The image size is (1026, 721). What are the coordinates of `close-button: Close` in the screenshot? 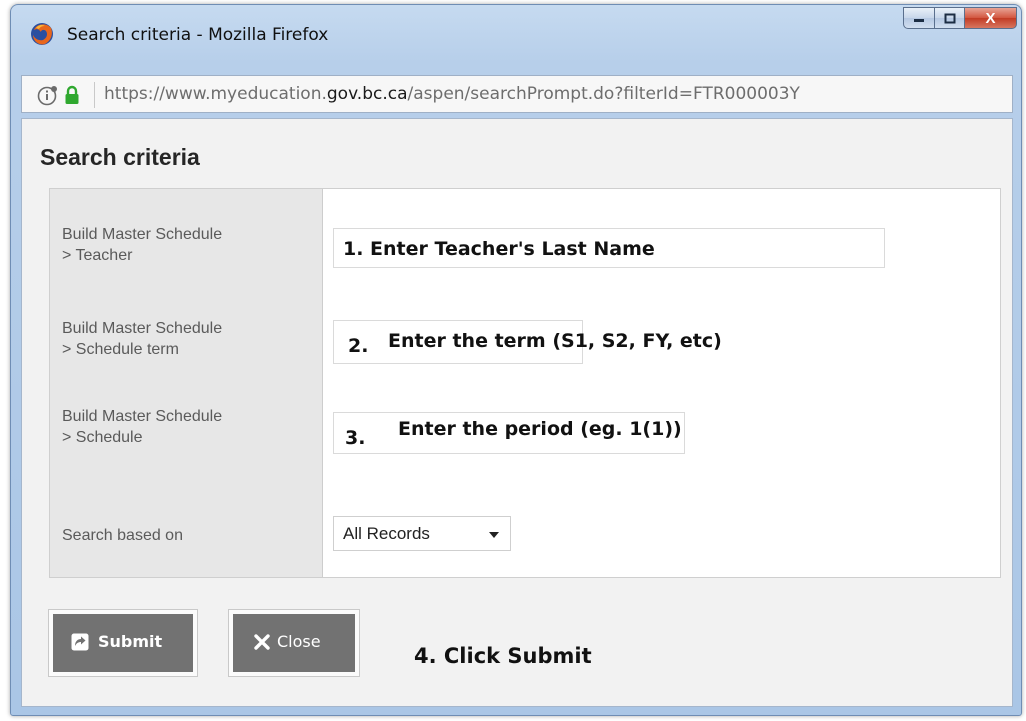 It's located at (294, 643).